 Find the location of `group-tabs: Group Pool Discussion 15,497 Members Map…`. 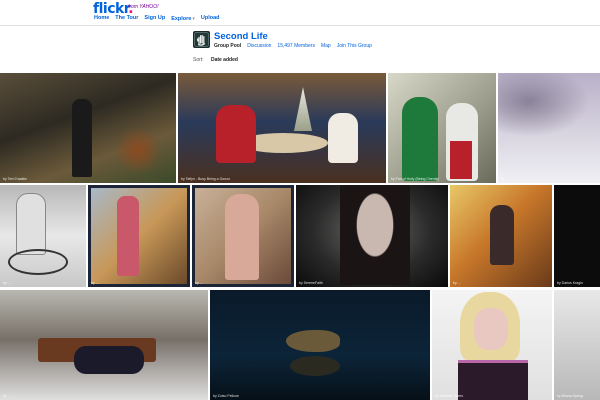

group-tabs: Group Pool Discussion 15,497 Members Map… is located at coordinates (296, 46).